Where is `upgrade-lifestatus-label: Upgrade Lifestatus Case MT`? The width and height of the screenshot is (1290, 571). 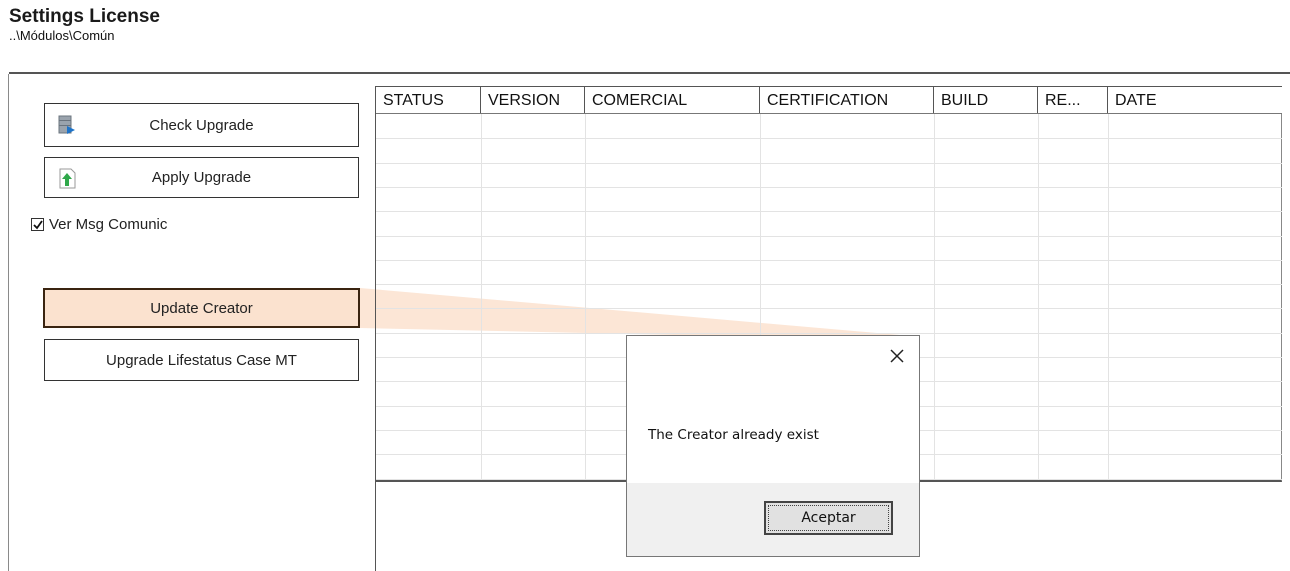 upgrade-lifestatus-label: Upgrade Lifestatus Case MT is located at coordinates (201, 360).